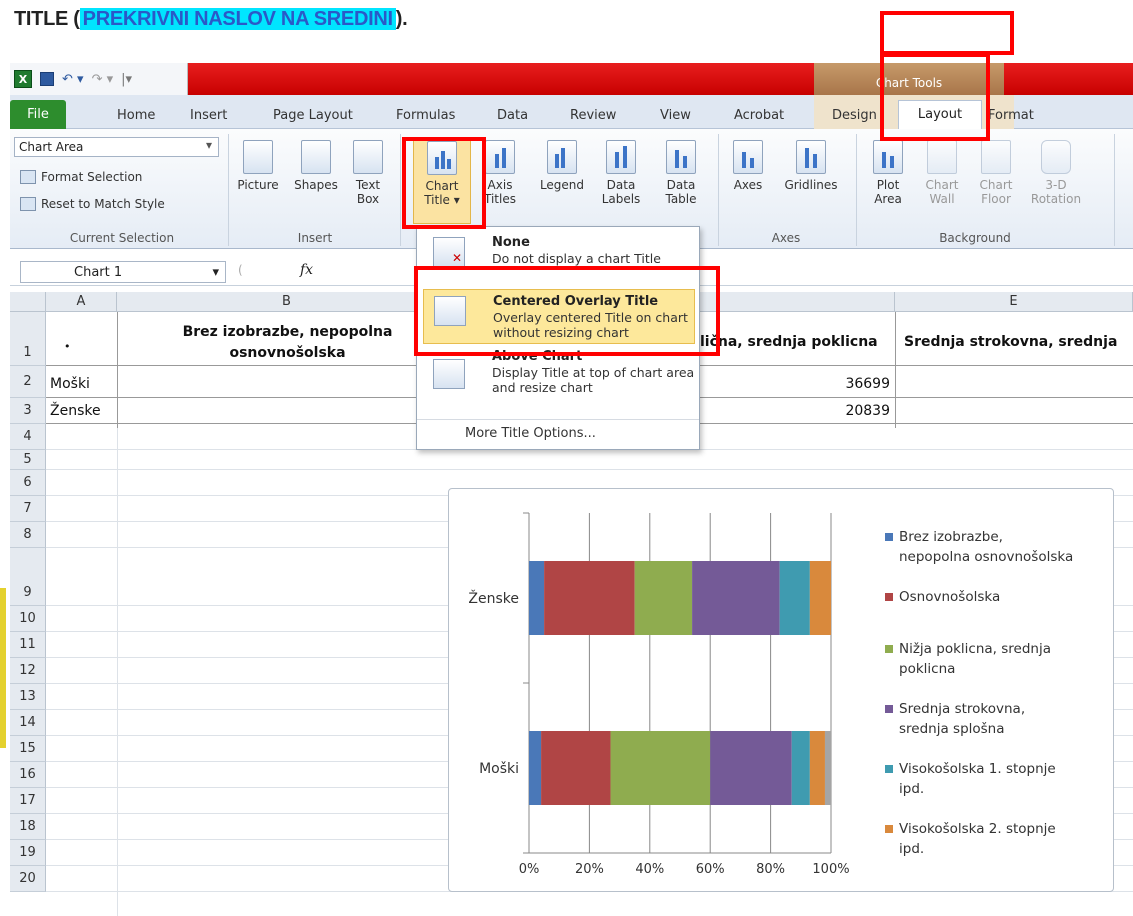 The image size is (1133, 916). I want to click on x-tick-label: 0%, so click(529, 869).